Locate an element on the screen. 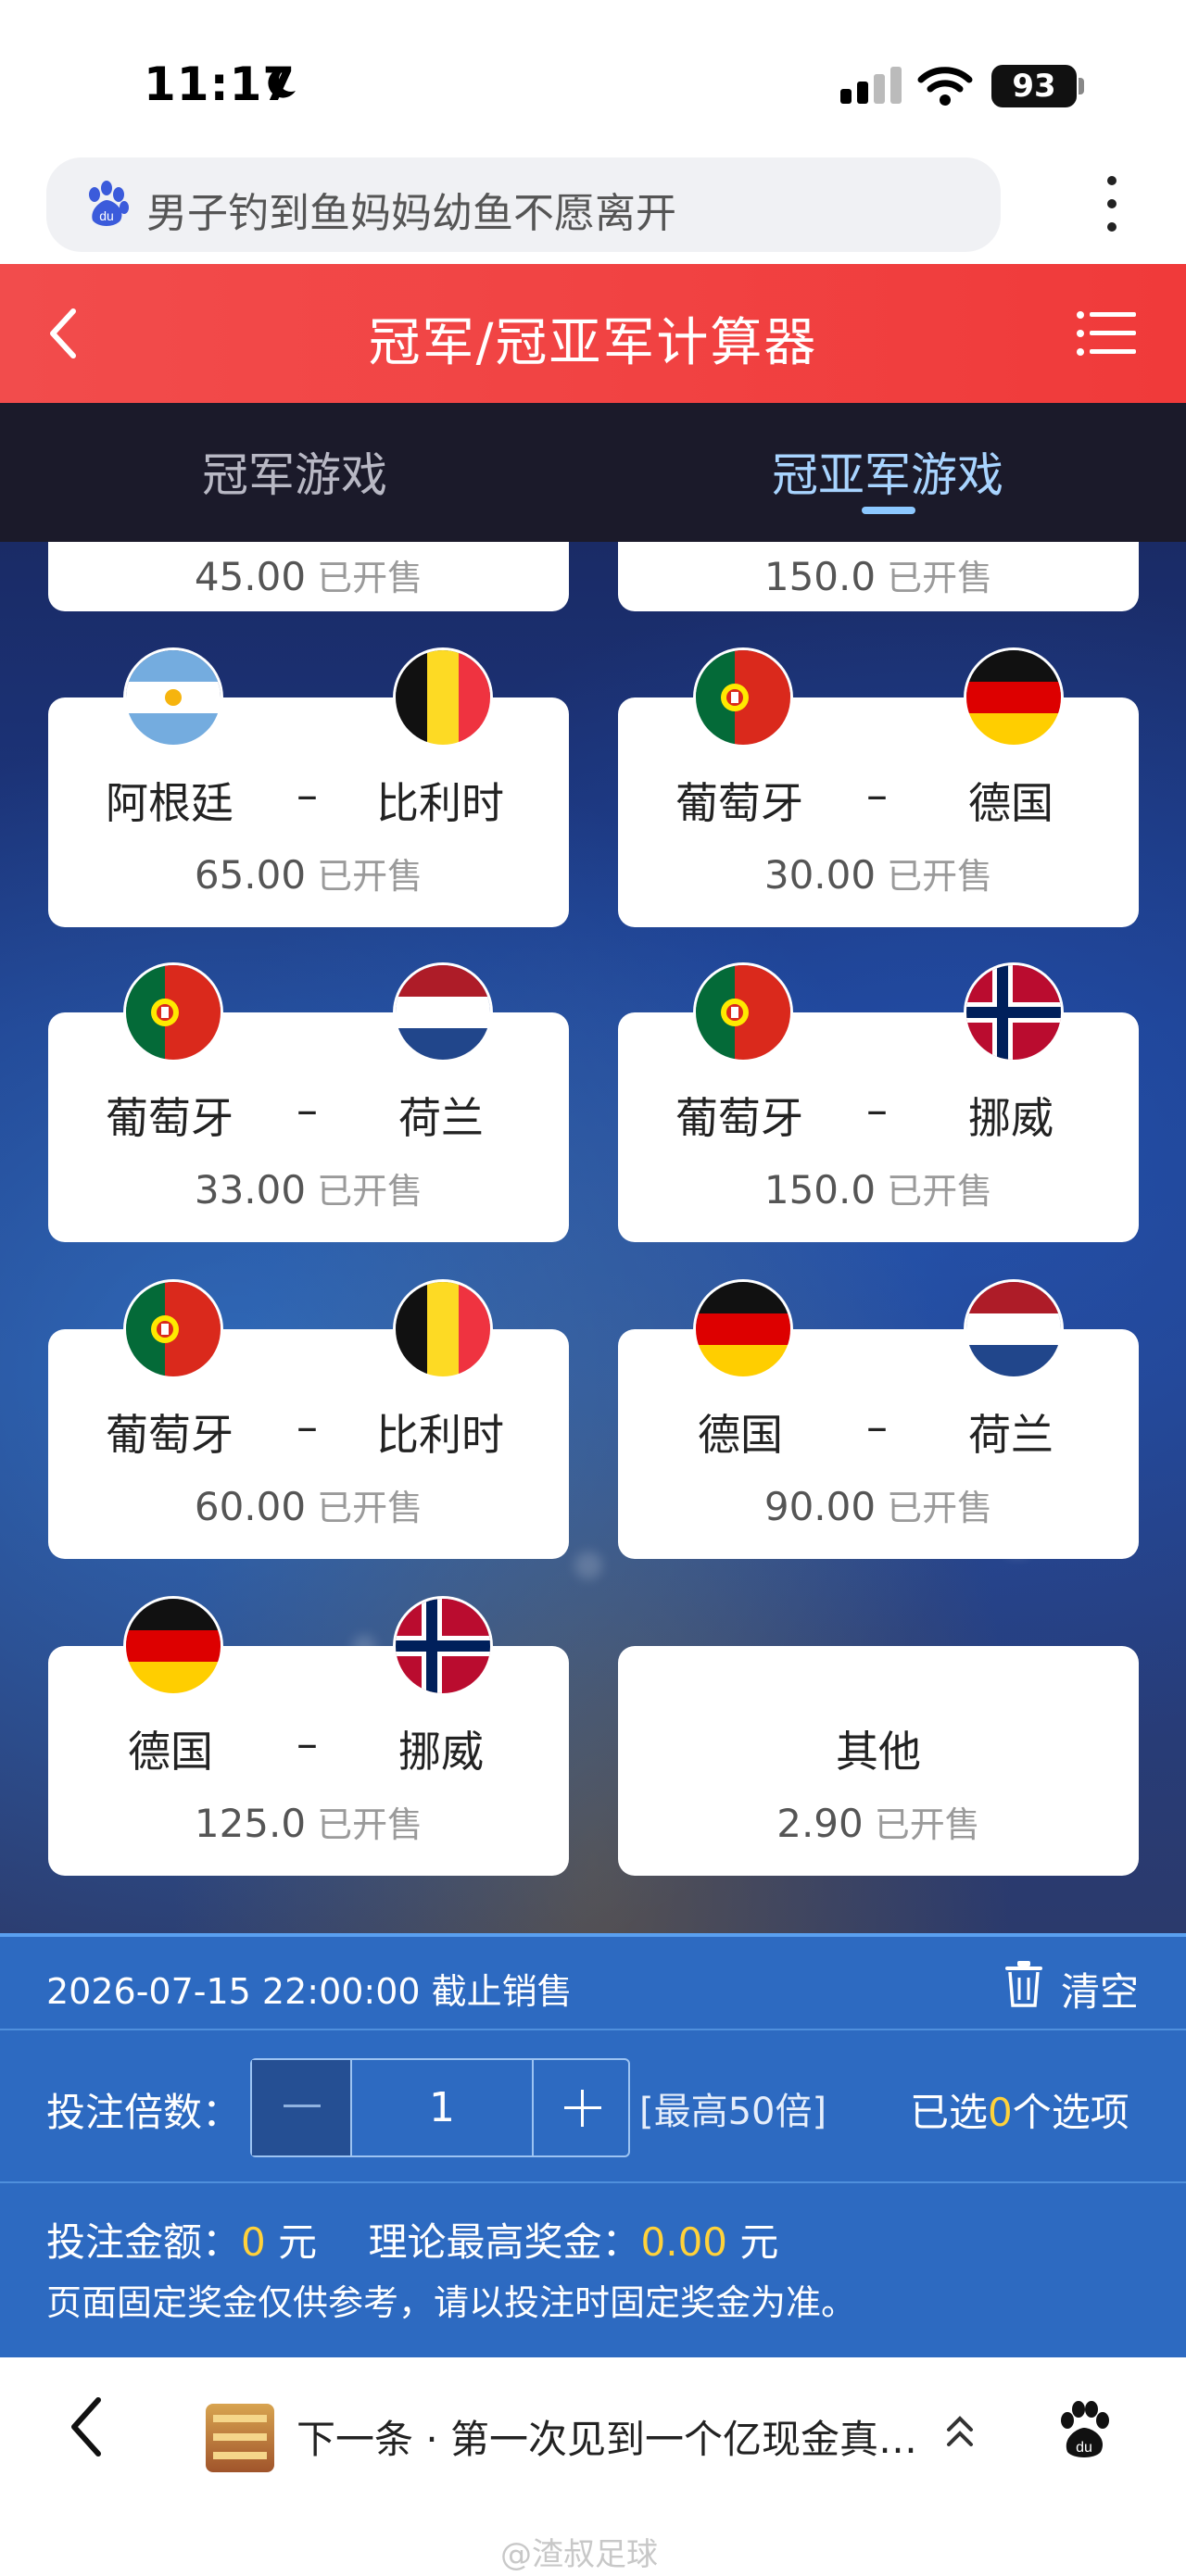 The image size is (1186, 2576). multiplier-stepper: 1 is located at coordinates (440, 2107).